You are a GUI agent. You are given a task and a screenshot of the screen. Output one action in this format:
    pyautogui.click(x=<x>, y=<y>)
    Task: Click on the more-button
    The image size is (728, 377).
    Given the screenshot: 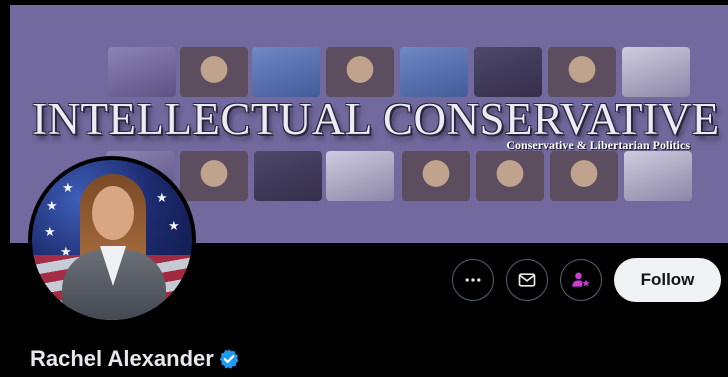 What is the action you would take?
    pyautogui.click(x=473, y=280)
    